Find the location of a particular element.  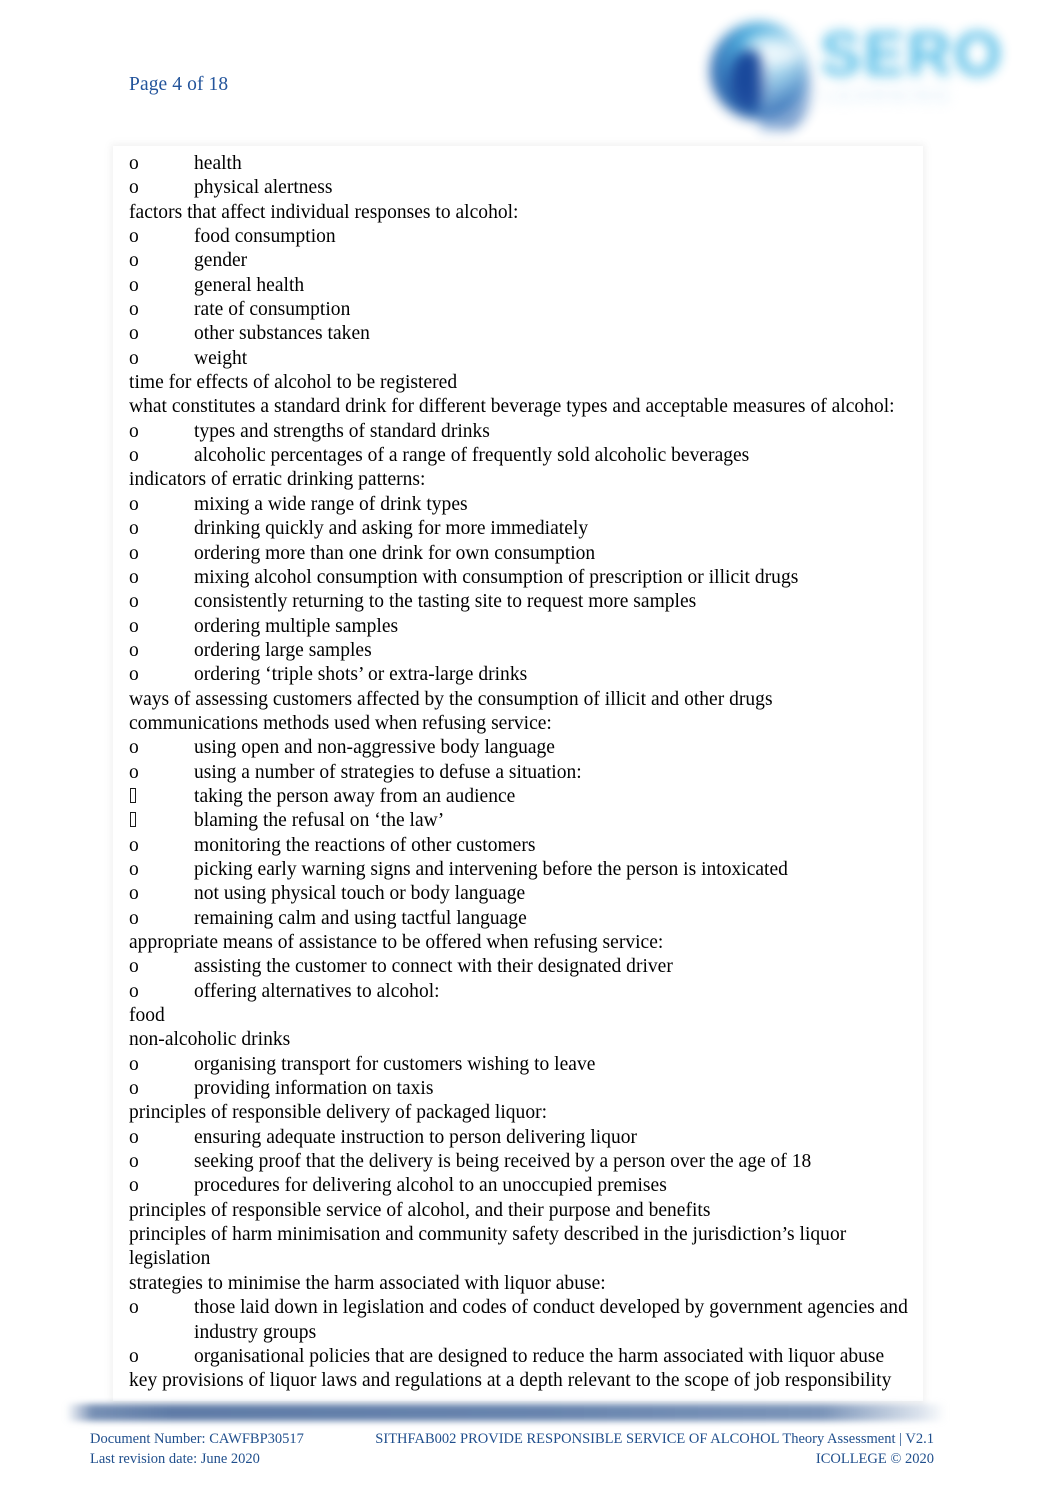

document-bullet-line: blaming the refusal on ‘the law’ is located at coordinates (524, 821).